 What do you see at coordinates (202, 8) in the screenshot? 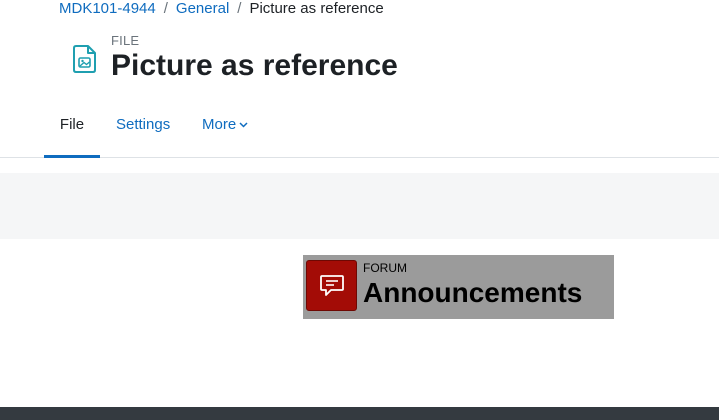
I see `breadcrumb-section-link: General` at bounding box center [202, 8].